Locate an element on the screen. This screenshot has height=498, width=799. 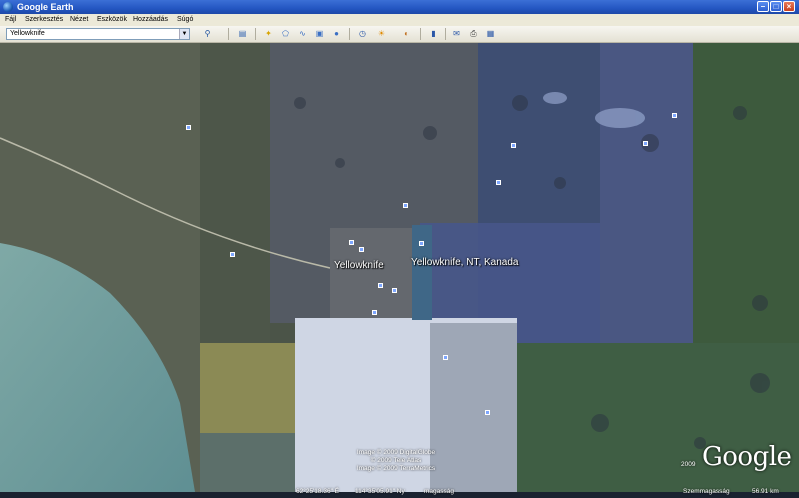
sun-icon: ☀ is located at coordinates (381, 34).